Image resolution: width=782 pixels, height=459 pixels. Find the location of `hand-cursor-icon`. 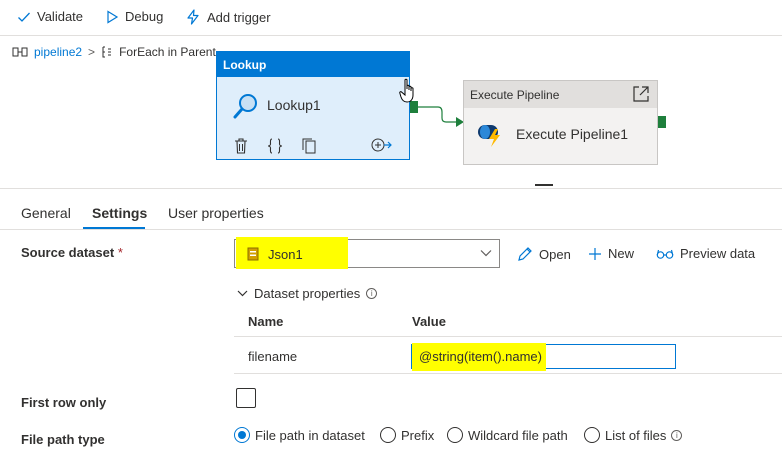

hand-cursor-icon is located at coordinates (406, 90).